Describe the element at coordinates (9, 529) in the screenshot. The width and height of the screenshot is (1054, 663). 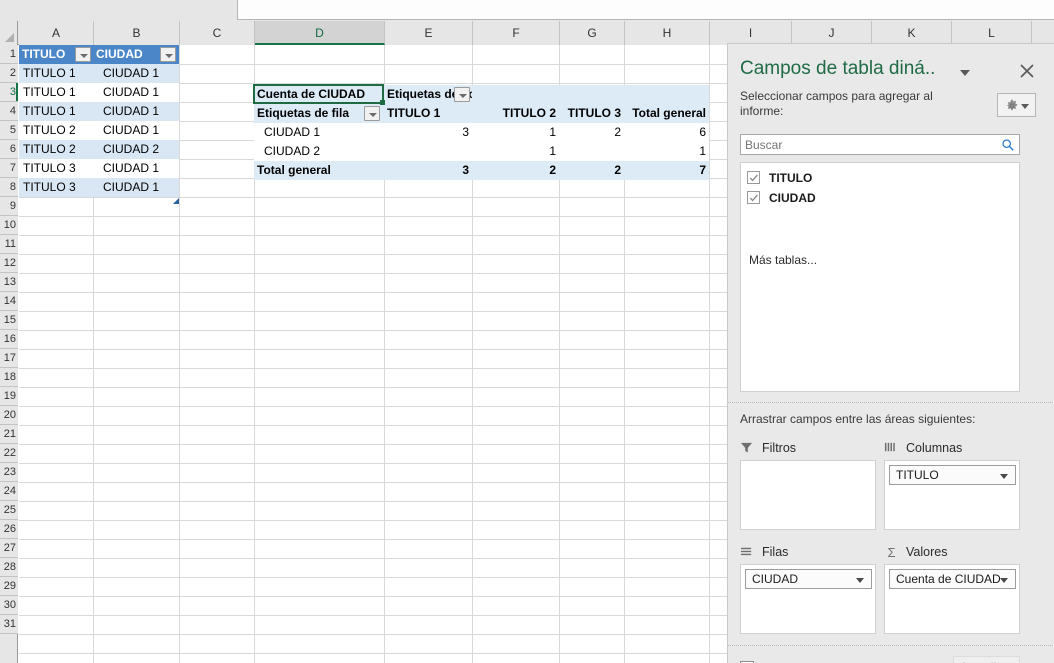
I see `row-header-26: 26` at that location.